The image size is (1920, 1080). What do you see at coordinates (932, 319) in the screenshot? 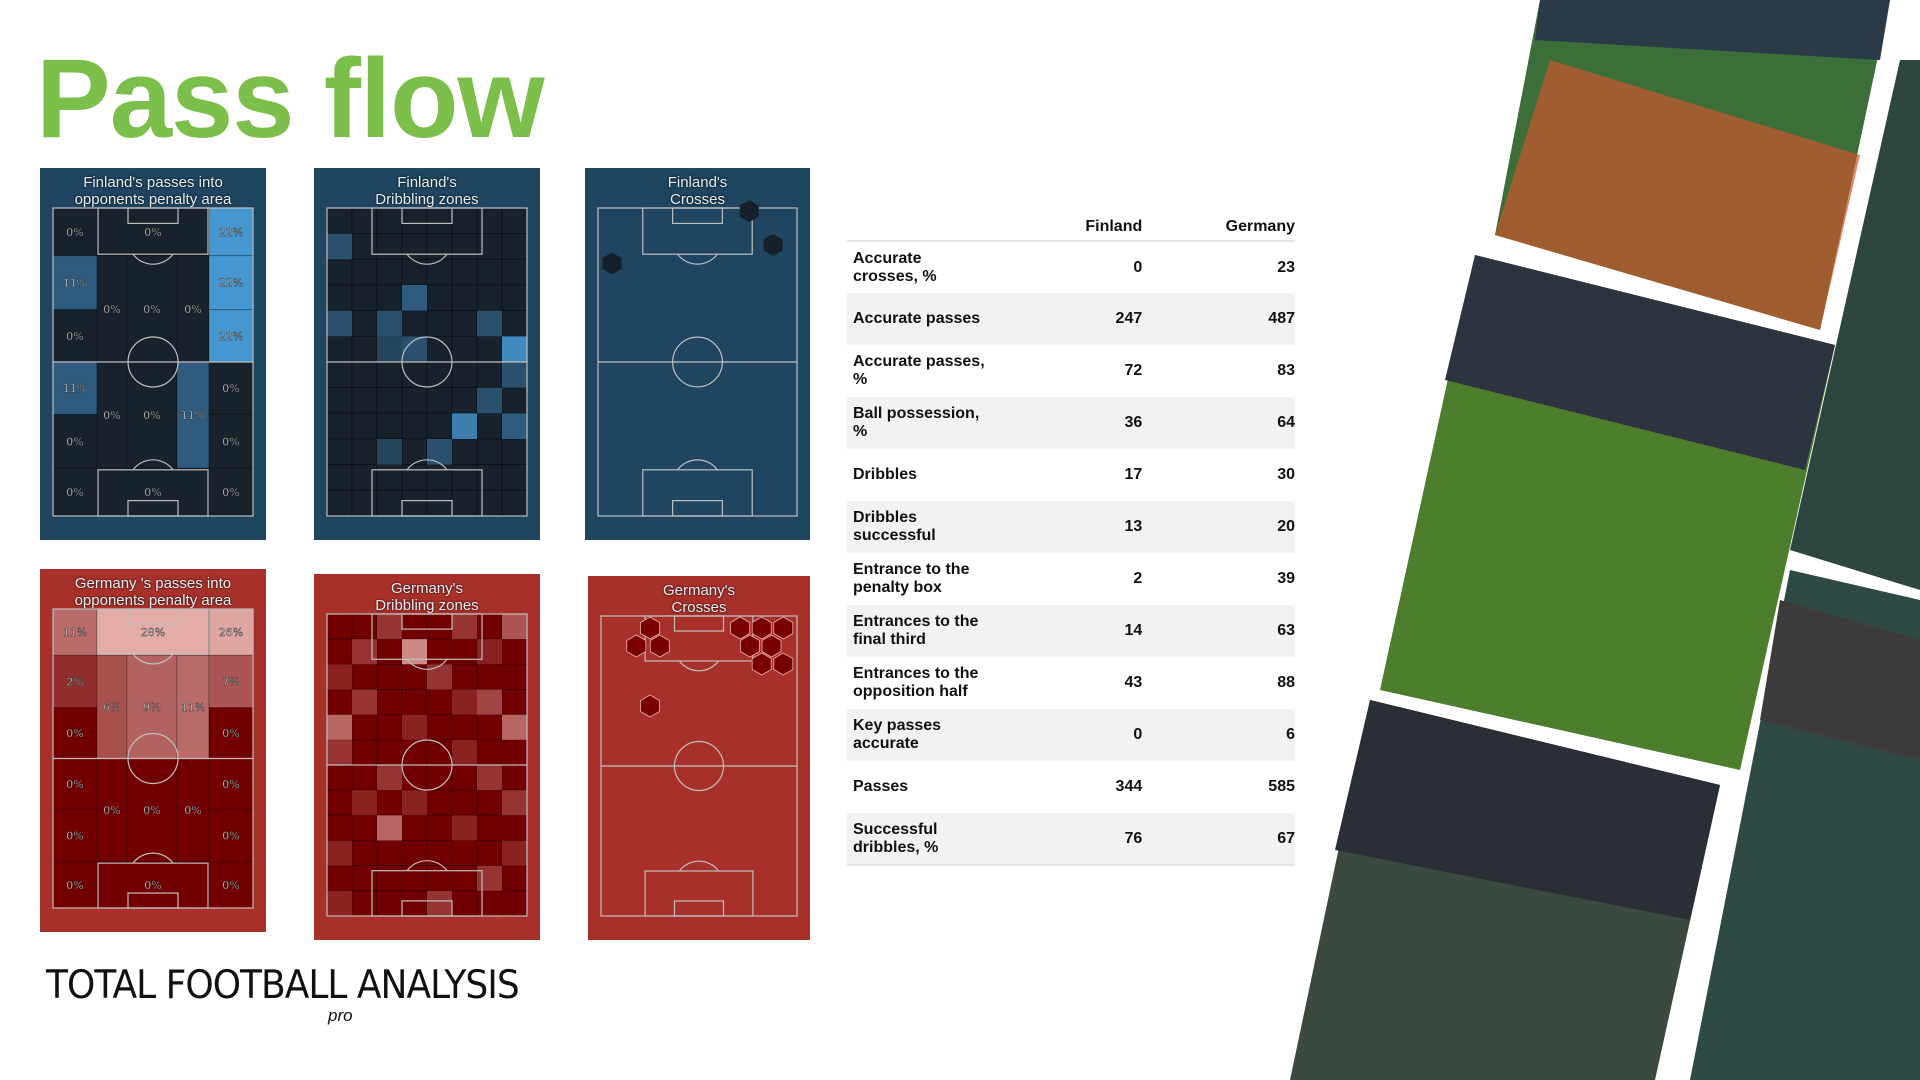
I see `stat-label: Accurate passes` at bounding box center [932, 319].